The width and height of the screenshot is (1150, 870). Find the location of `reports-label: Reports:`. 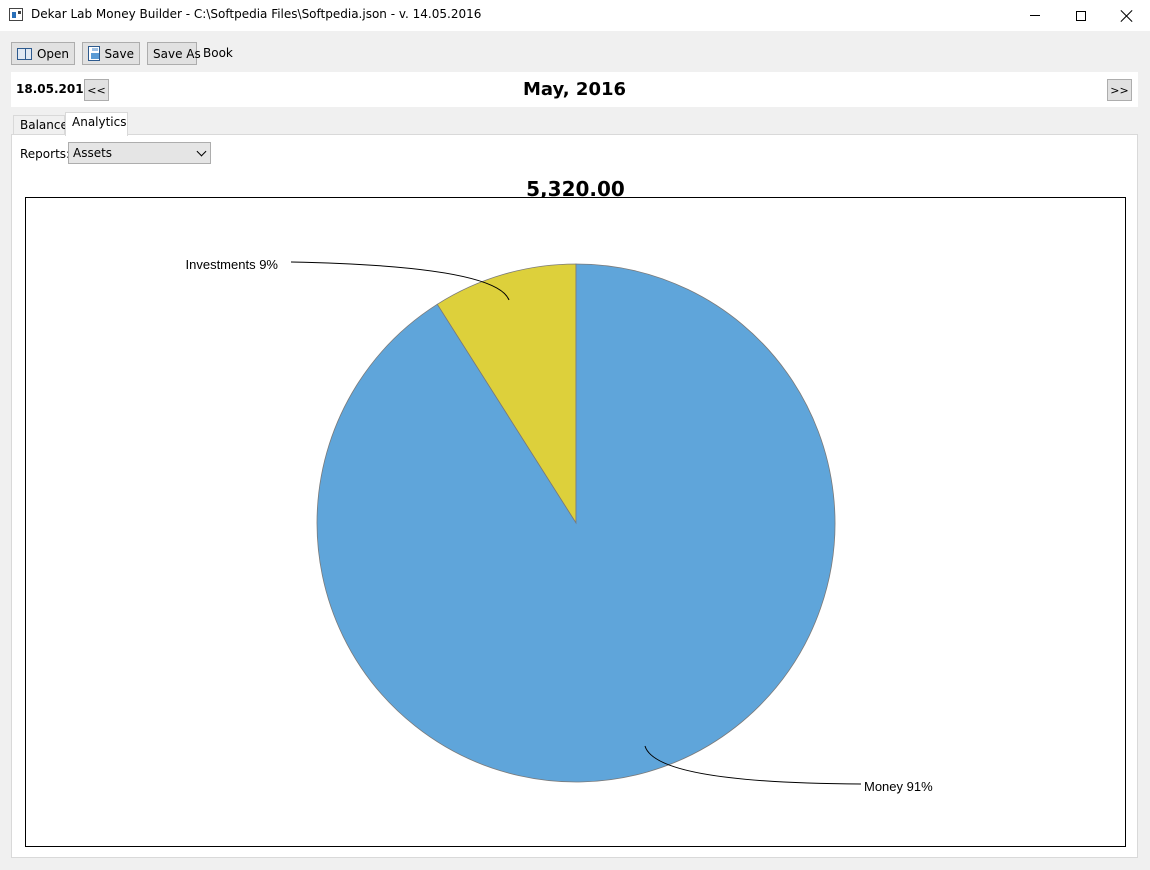

reports-label: Reports: is located at coordinates (45, 154).